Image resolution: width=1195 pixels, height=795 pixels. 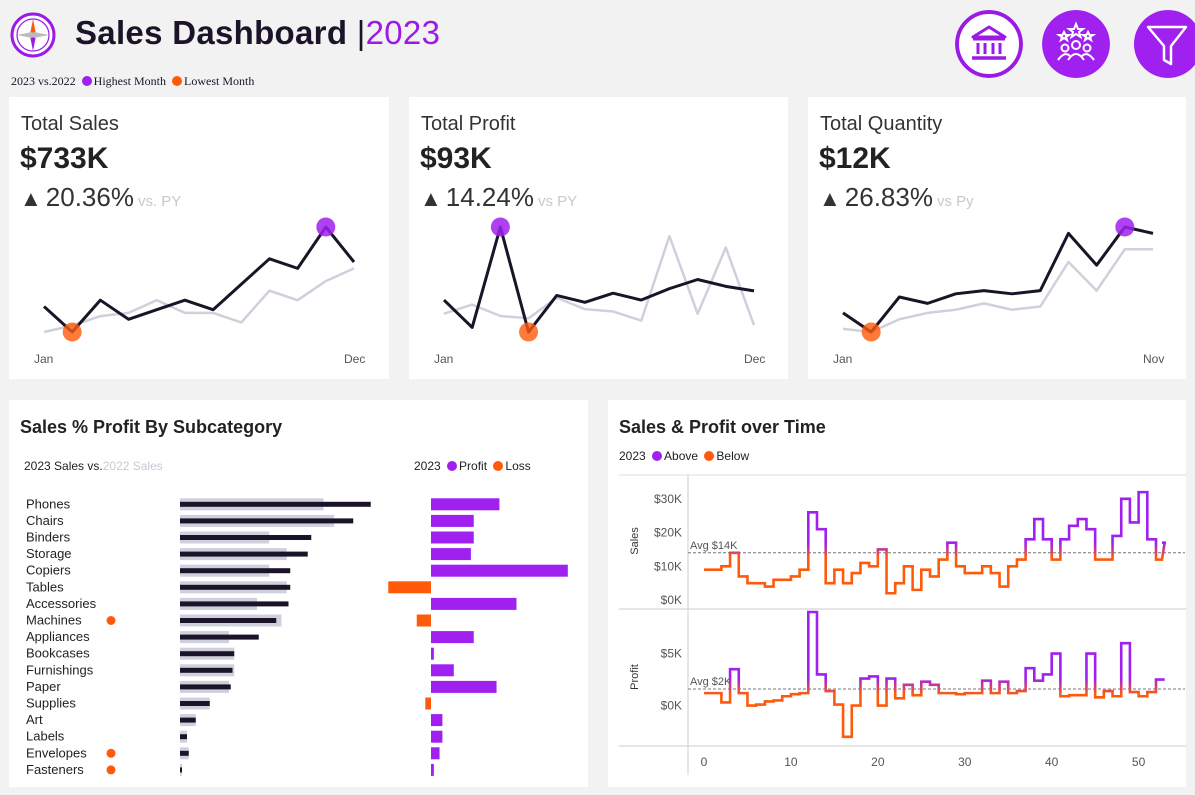 What do you see at coordinates (43, 686) in the screenshot?
I see `category-label: Paper` at bounding box center [43, 686].